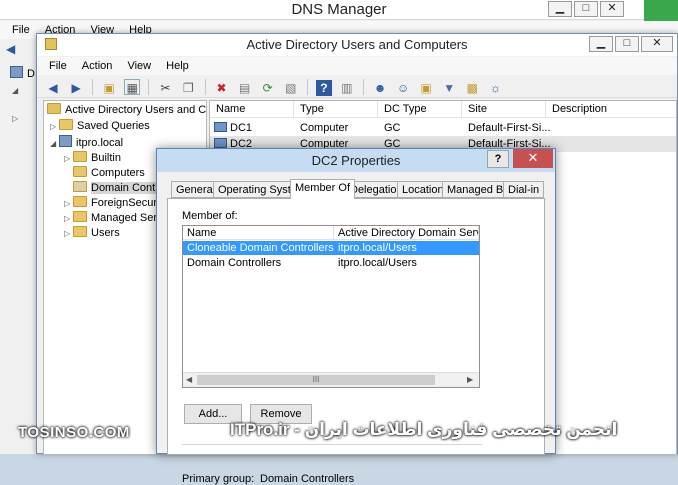 The height and width of the screenshot is (485, 678). Describe the element at coordinates (86, 142) in the screenshot. I see `tree-domain: ◢ itpro.local` at that location.